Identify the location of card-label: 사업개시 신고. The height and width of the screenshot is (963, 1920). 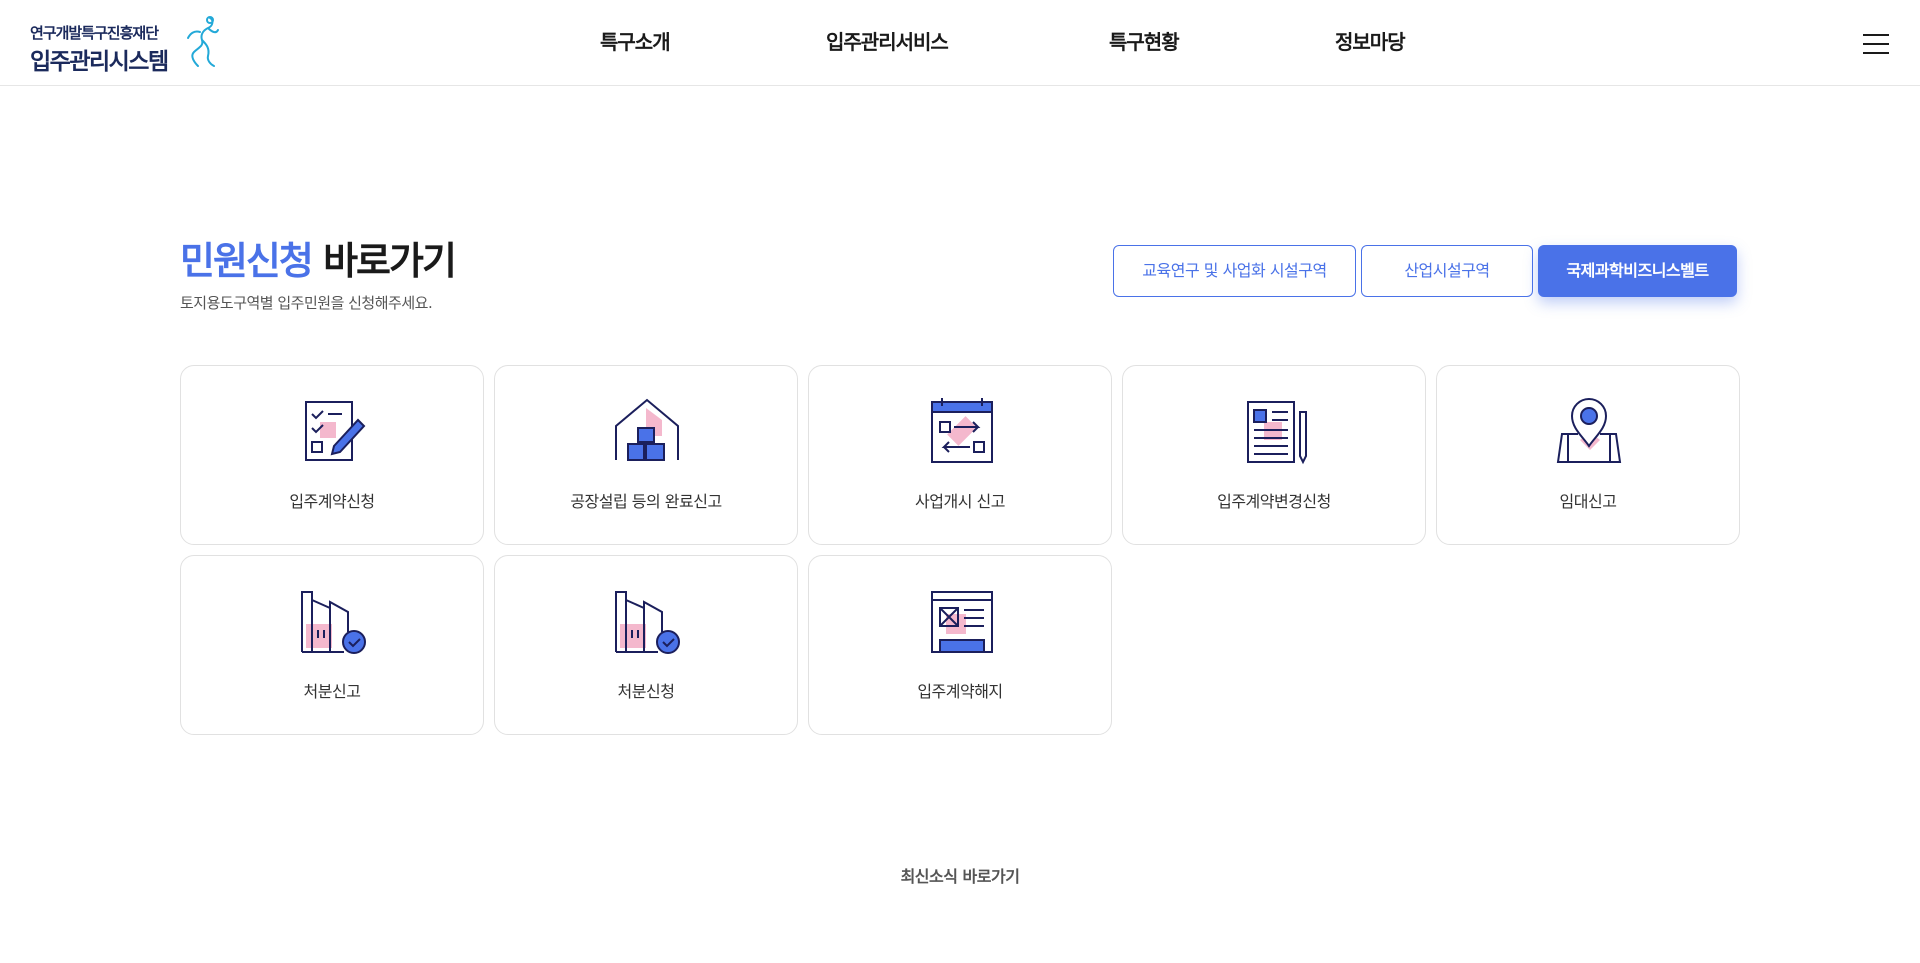
(960, 501).